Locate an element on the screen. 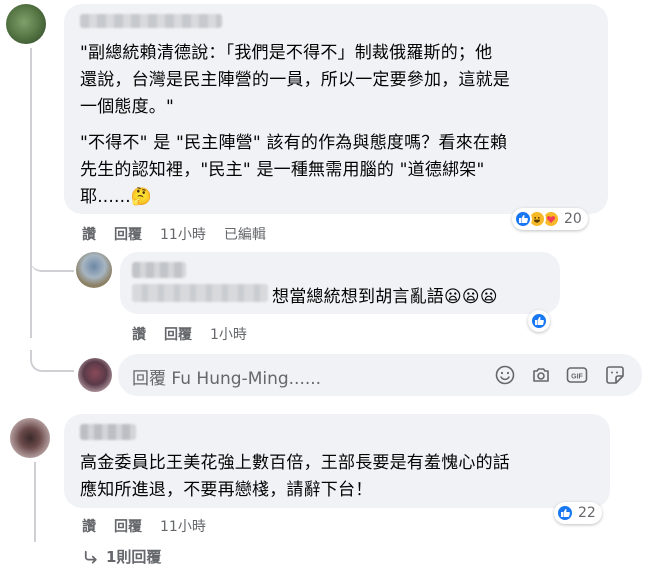  current-user-avatar is located at coordinates (95, 375).